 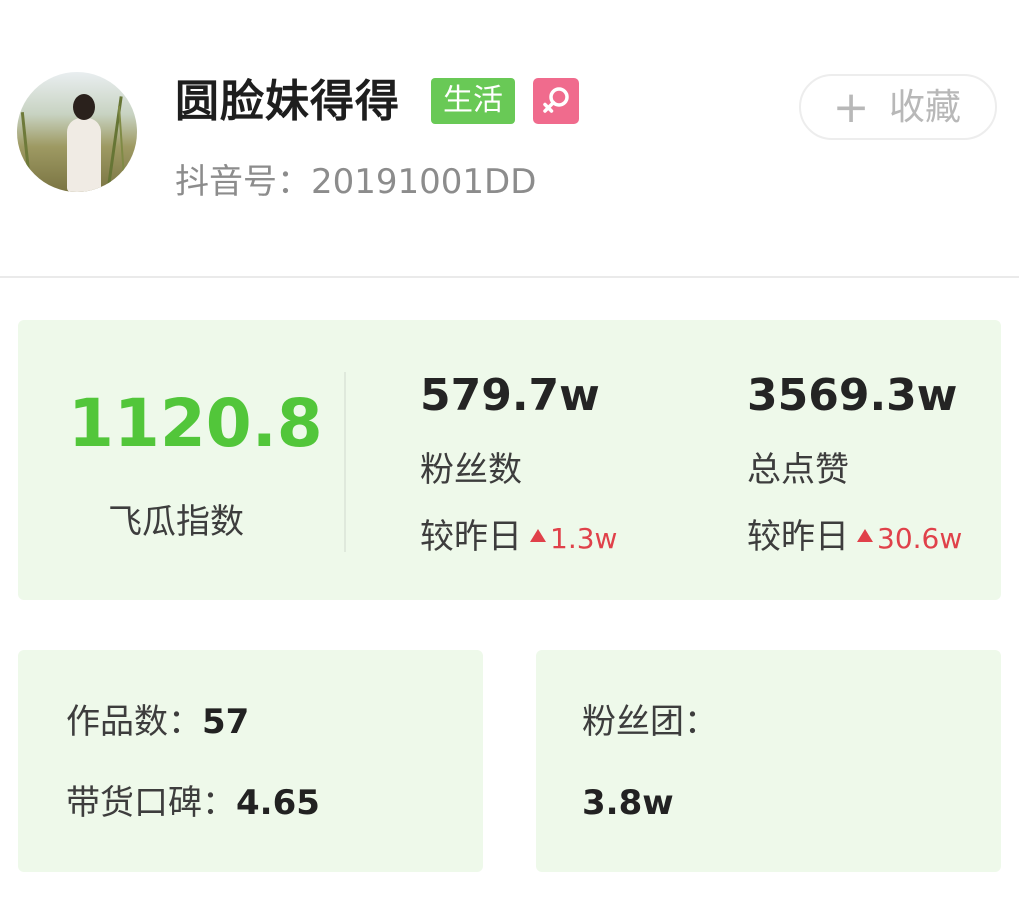 I want to click on favorite-button: + 收藏, so click(x=898, y=107).